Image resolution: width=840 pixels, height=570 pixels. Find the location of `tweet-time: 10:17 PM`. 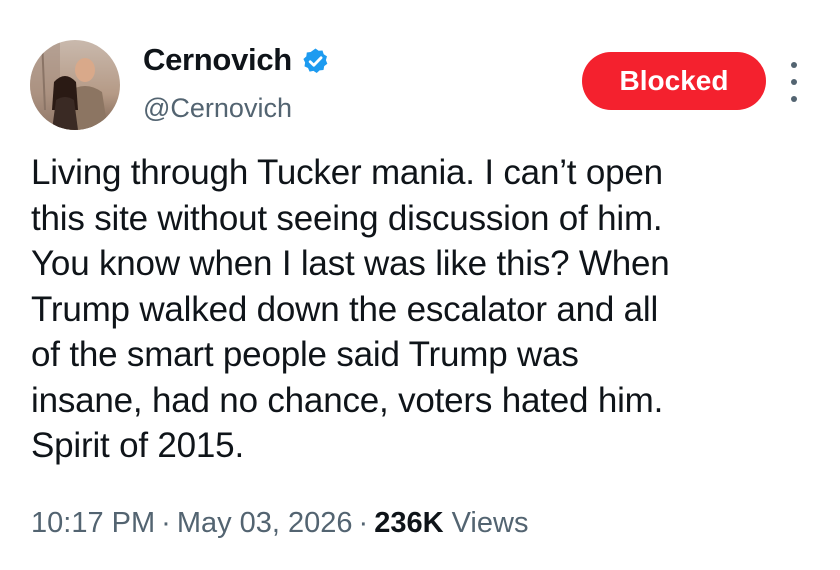

tweet-time: 10:17 PM is located at coordinates (93, 523).